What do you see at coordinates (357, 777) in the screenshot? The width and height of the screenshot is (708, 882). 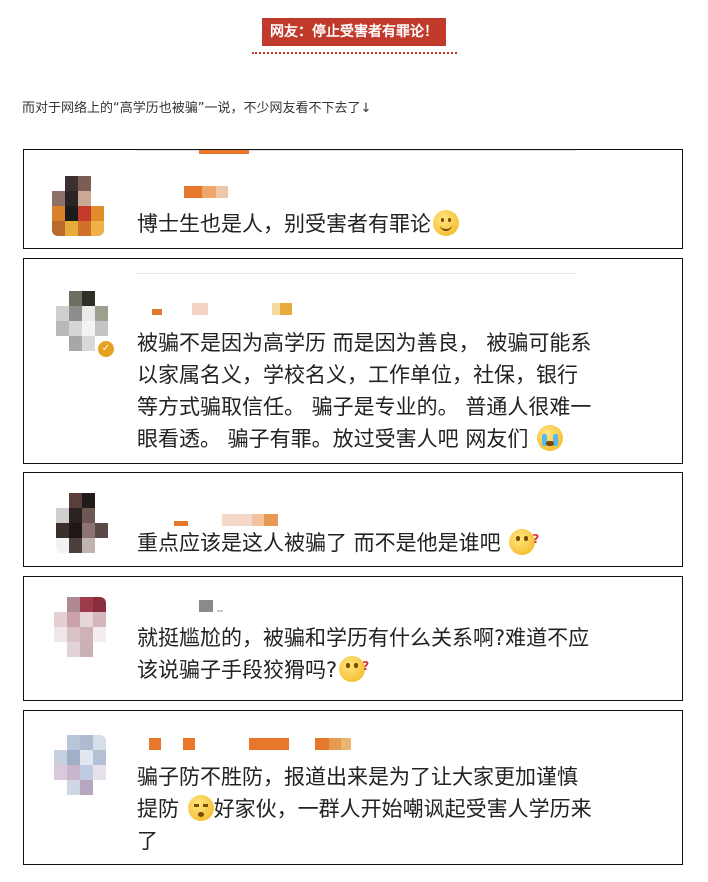 I see `comment-line: 骗子防不胜防，报道出来是为了让大家更加谨慎` at bounding box center [357, 777].